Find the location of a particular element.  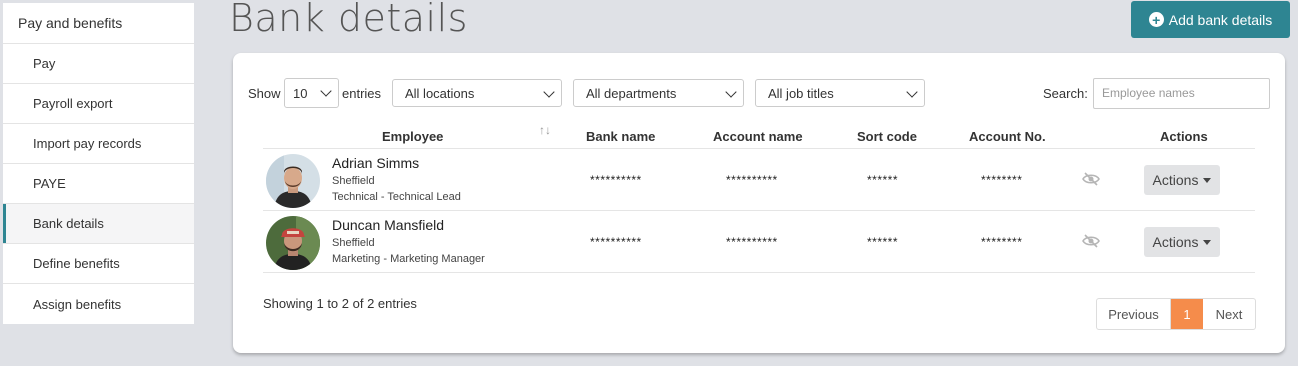

sidebar-item-import-pay-records: Import pay records is located at coordinates (98, 144).